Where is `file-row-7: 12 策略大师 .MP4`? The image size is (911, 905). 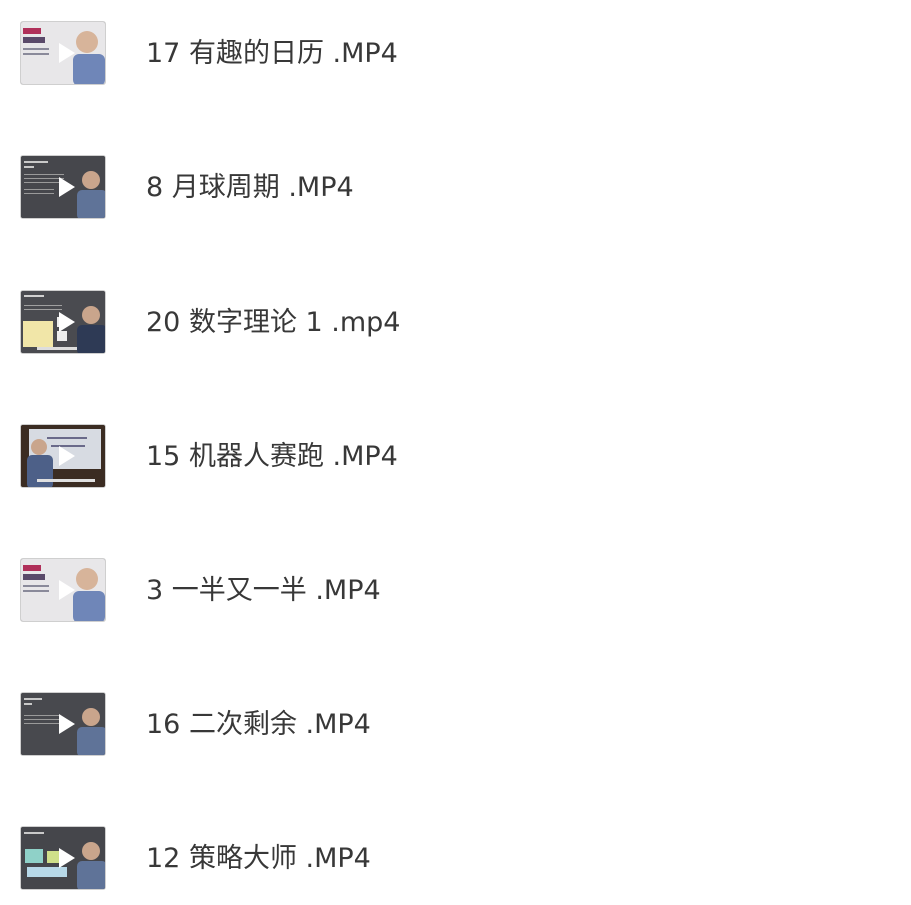
file-row-7: 12 策略大师 .MP4 is located at coordinates (455, 860).